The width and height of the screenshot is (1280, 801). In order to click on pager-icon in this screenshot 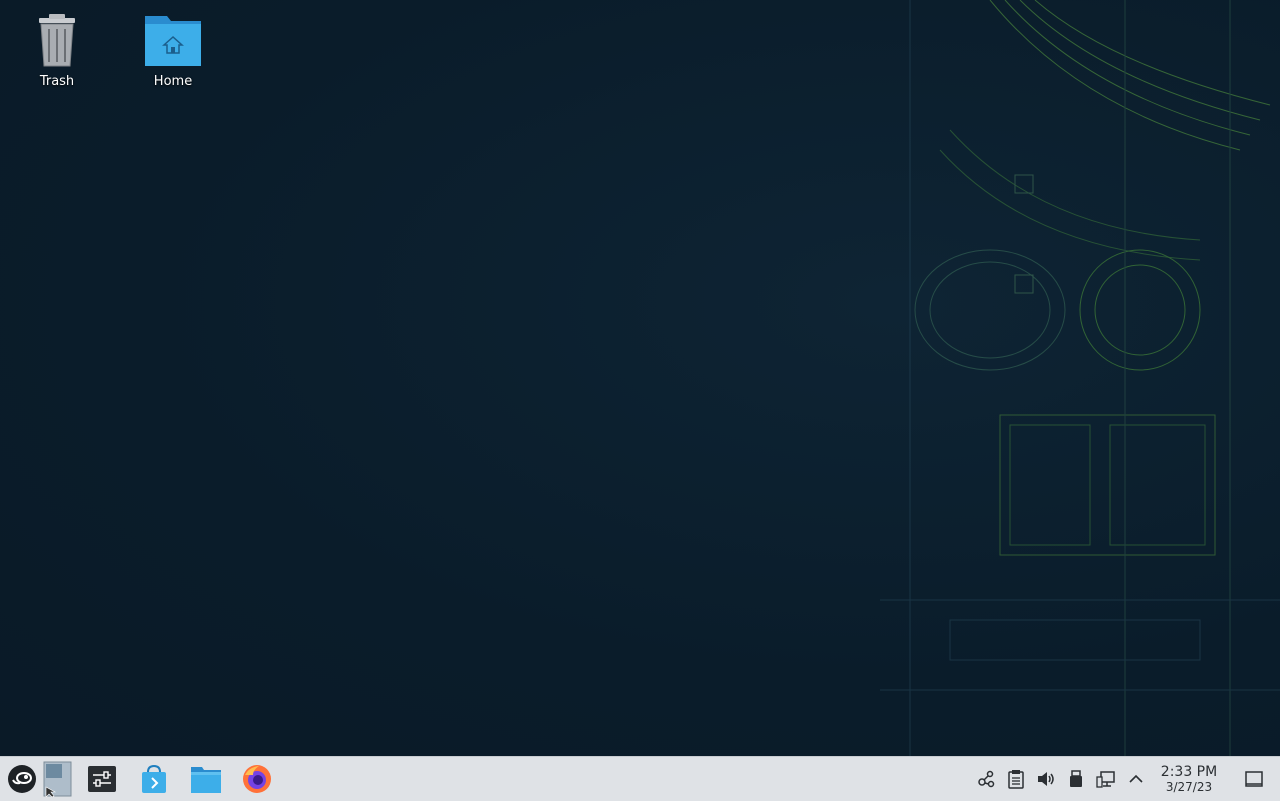, I will do `click(57, 779)`.